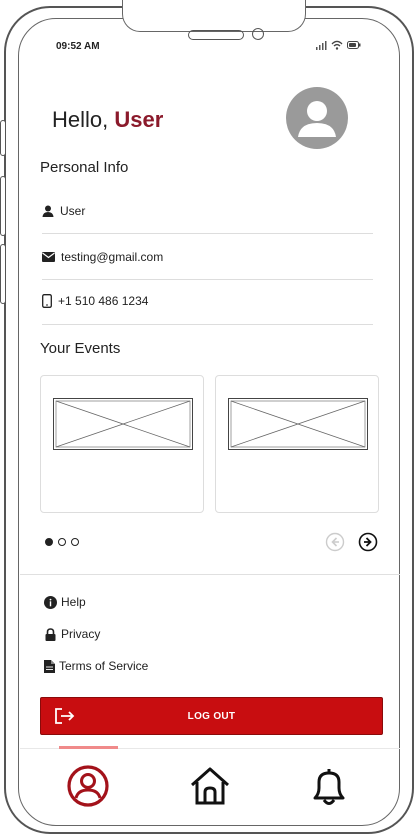 The height and width of the screenshot is (838, 419). What do you see at coordinates (80, 119) in the screenshot?
I see `greeting-text: Hello,` at bounding box center [80, 119].